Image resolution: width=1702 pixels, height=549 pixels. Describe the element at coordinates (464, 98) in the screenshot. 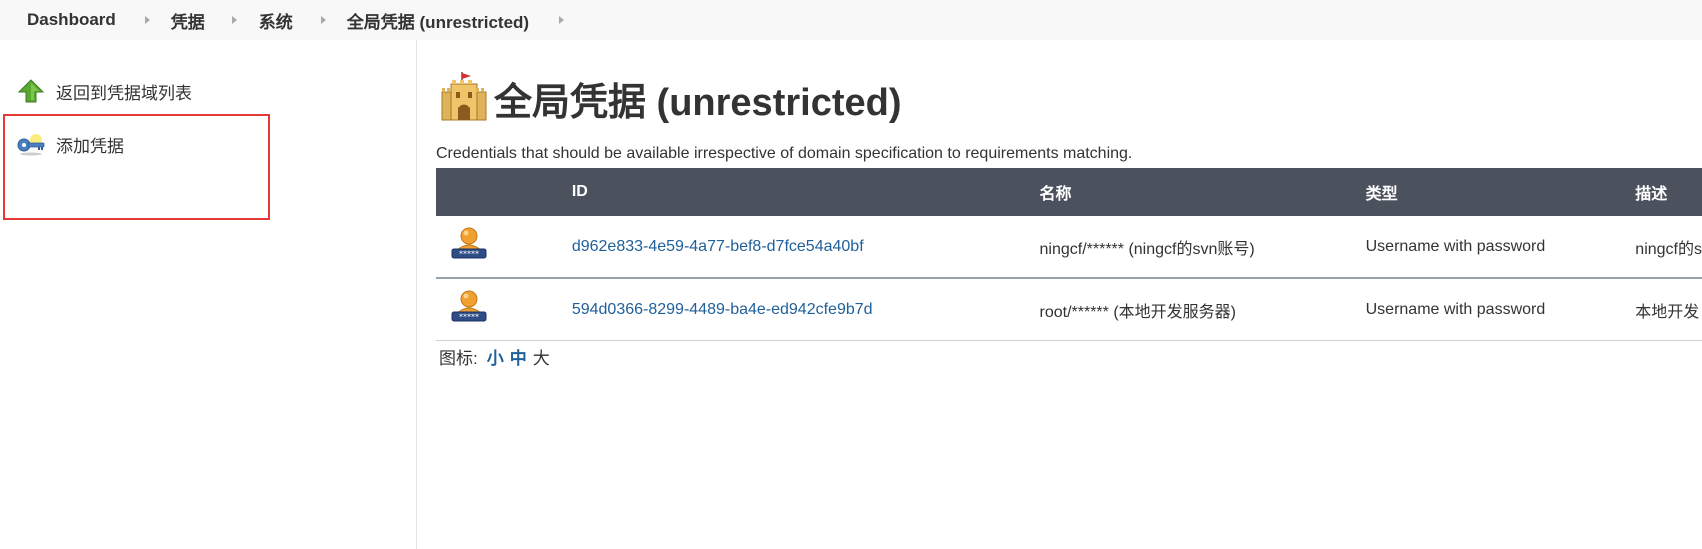

I see `castle-icon` at that location.